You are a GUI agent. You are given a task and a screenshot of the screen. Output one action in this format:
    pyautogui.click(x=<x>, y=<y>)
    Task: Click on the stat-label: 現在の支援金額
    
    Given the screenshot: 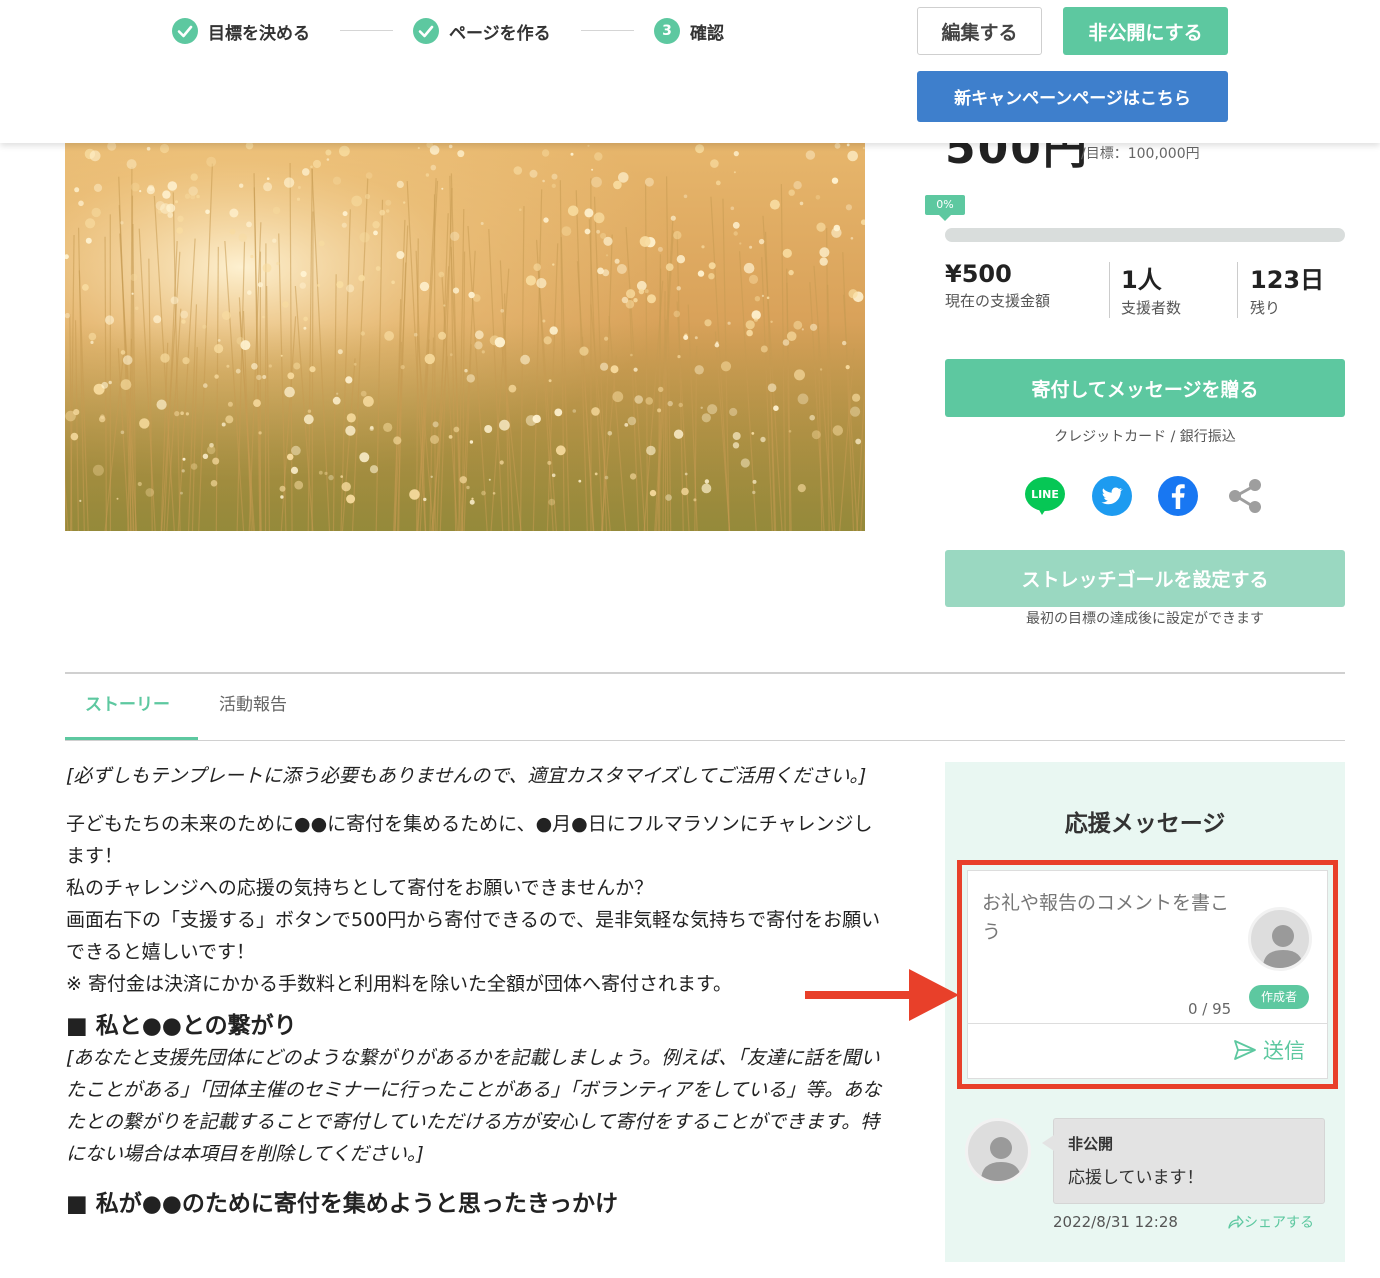 What is the action you would take?
    pyautogui.click(x=998, y=301)
    